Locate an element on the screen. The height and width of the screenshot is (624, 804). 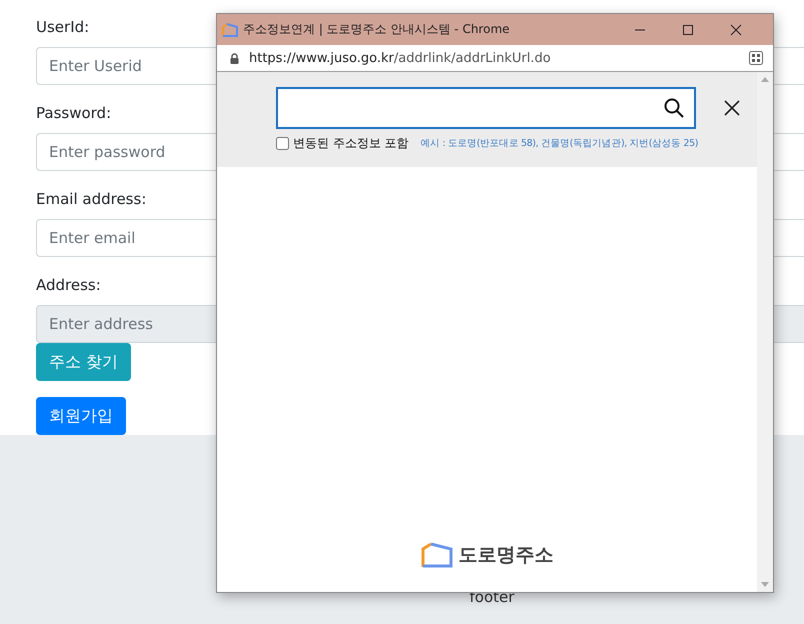
lock-icon is located at coordinates (234, 58).